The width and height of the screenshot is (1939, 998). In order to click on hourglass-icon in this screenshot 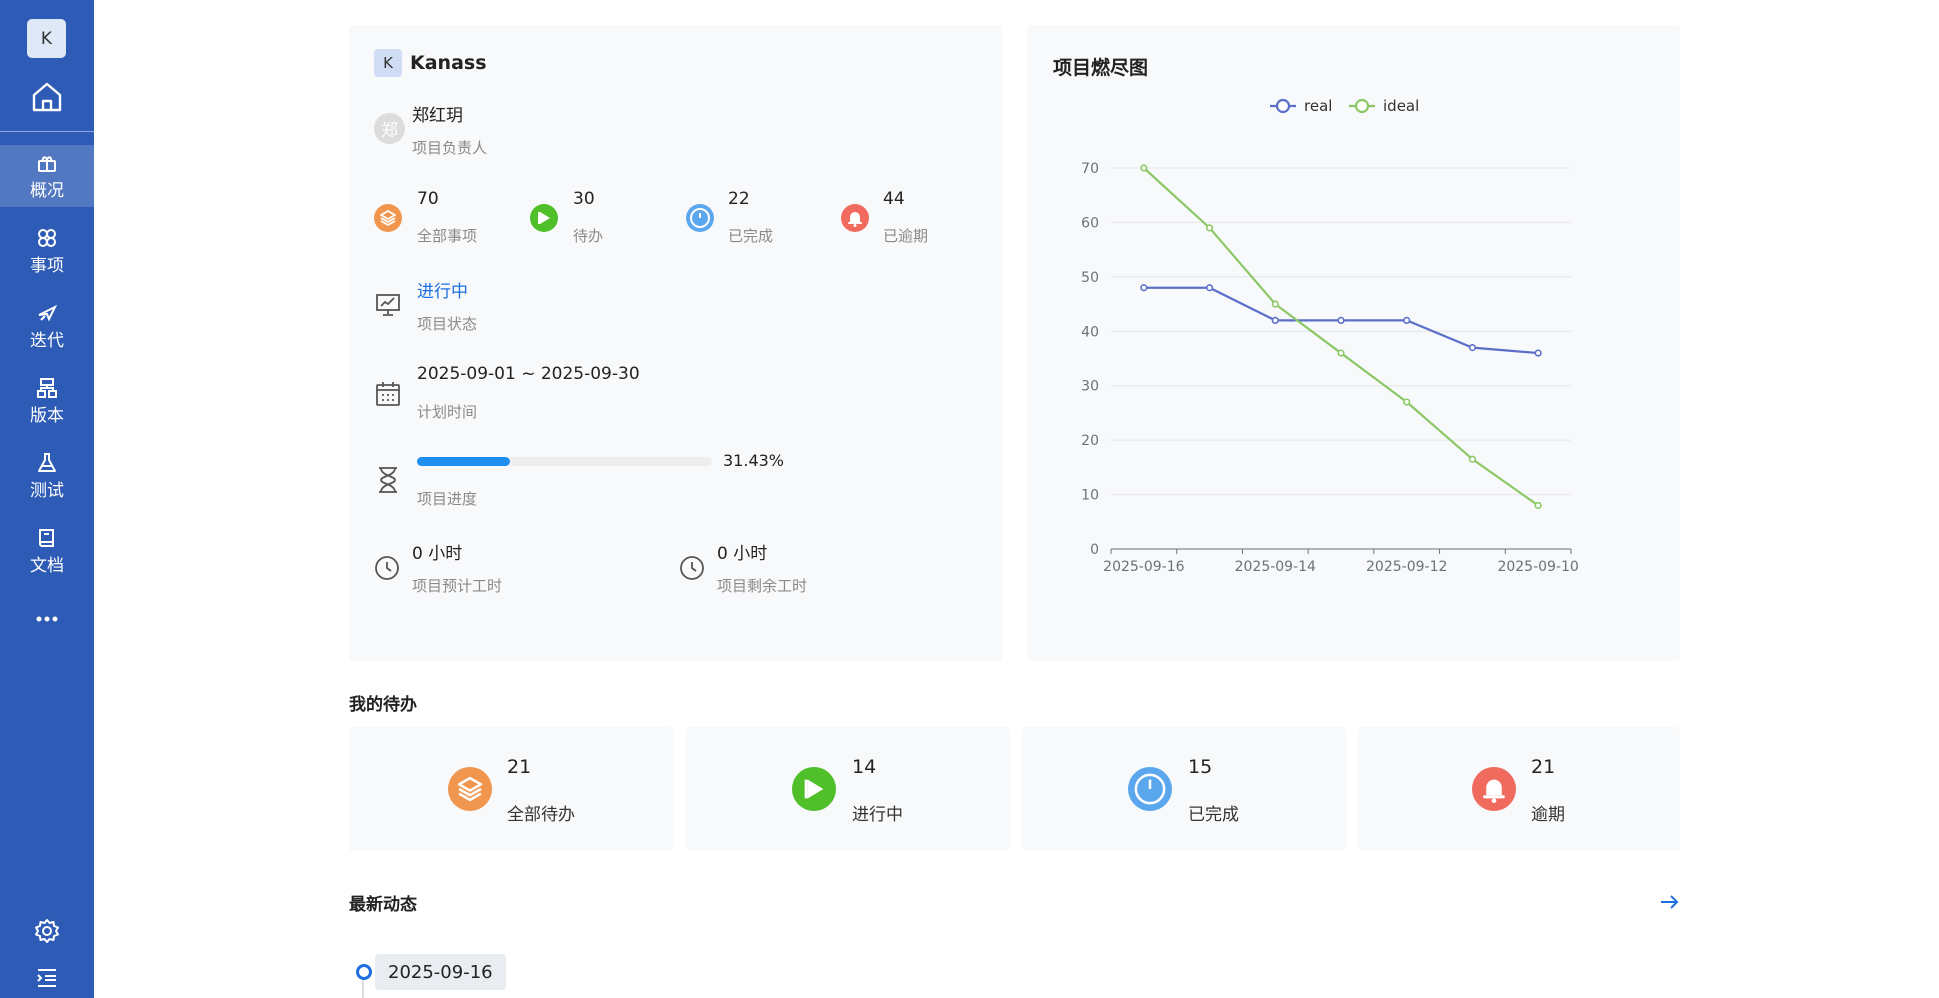, I will do `click(388, 480)`.